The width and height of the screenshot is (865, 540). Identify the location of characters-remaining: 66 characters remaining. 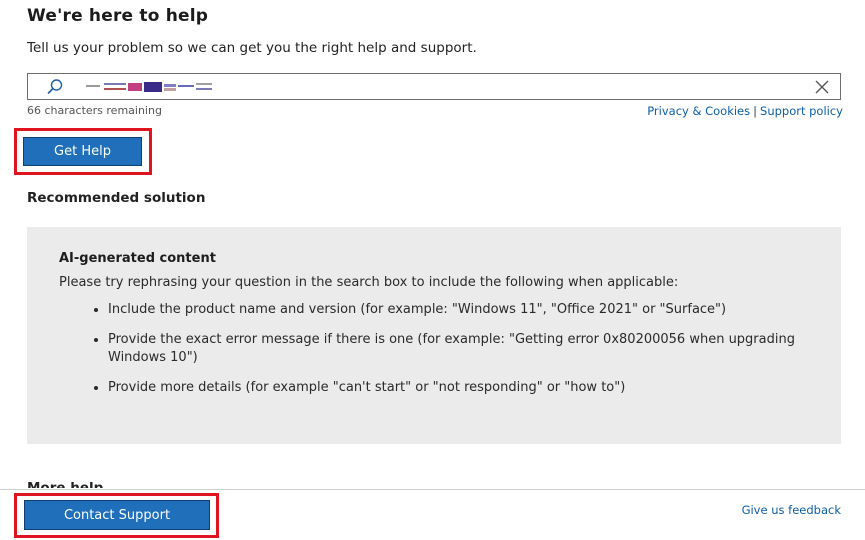
(94, 110).